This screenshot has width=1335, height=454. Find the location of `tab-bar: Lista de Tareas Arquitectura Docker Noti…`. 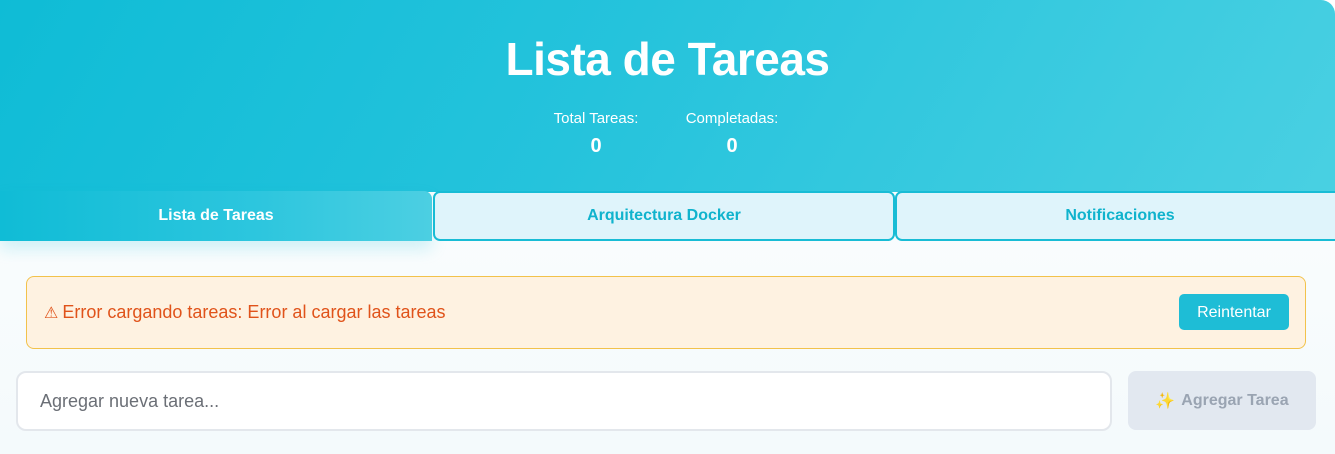

tab-bar: Lista de Tareas Arquitectura Docker Noti… is located at coordinates (667, 216).